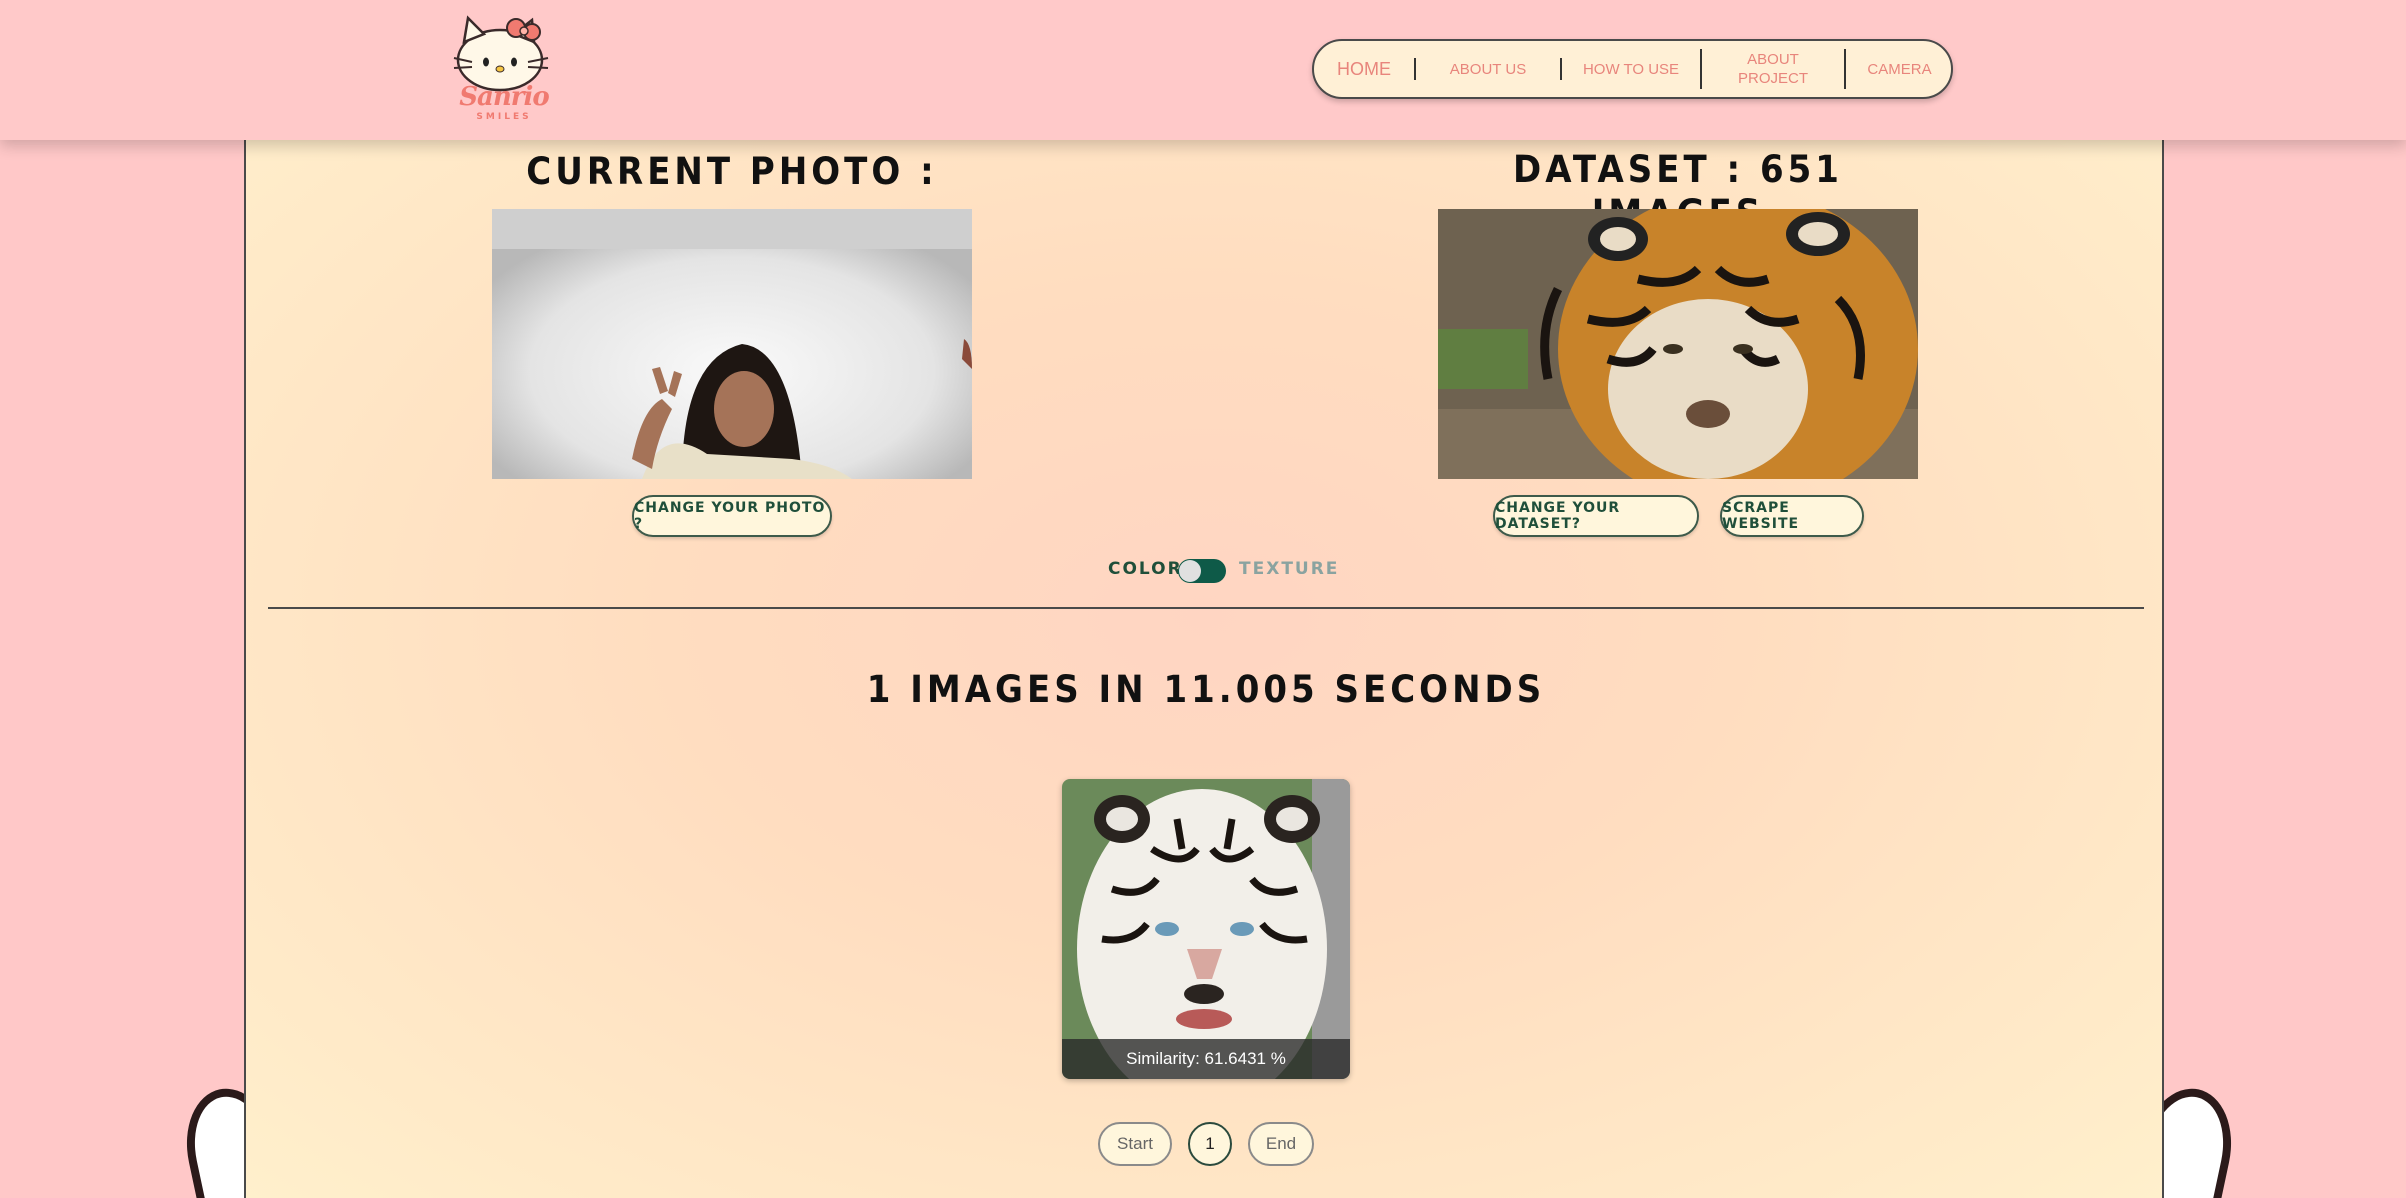  Describe the element at coordinates (1206, 690) in the screenshot. I see `results-title: 1 IMAGES IN 11.005 SECONDS` at that location.